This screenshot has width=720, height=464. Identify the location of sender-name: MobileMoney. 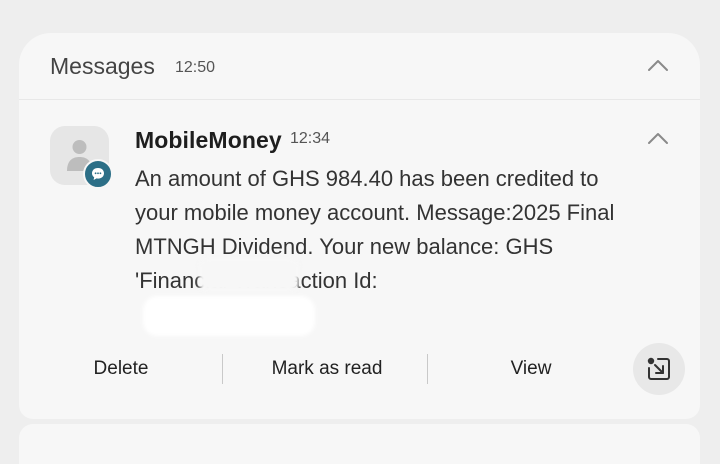
(208, 140).